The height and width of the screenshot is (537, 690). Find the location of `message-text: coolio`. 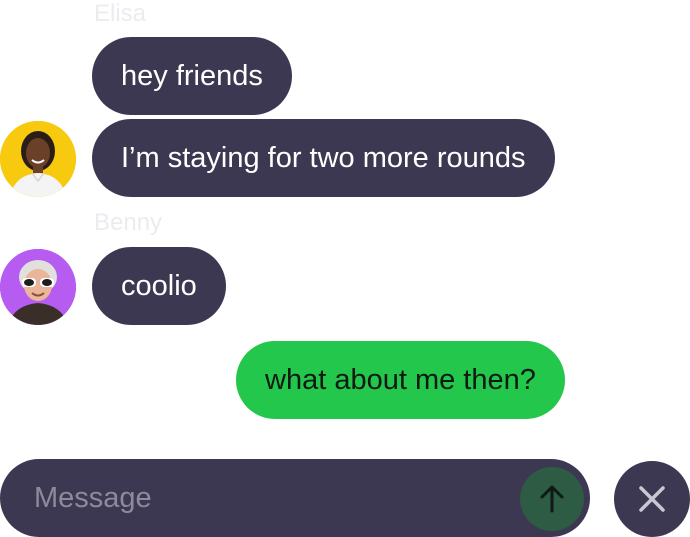

message-text: coolio is located at coordinates (159, 286).